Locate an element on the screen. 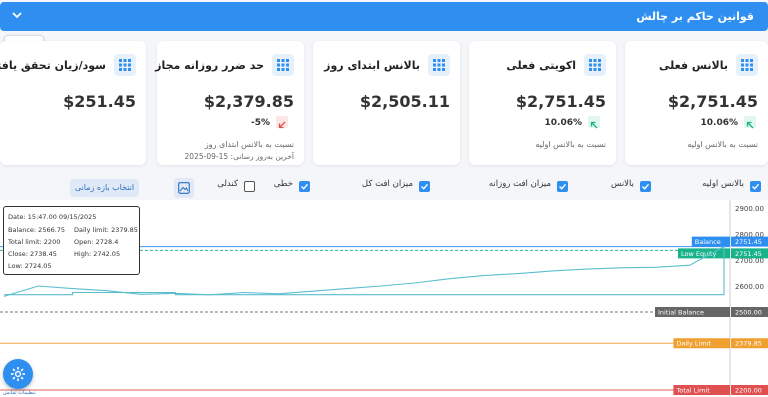 This screenshot has width=768, height=397. chevron-down-icon is located at coordinates (17, 15).